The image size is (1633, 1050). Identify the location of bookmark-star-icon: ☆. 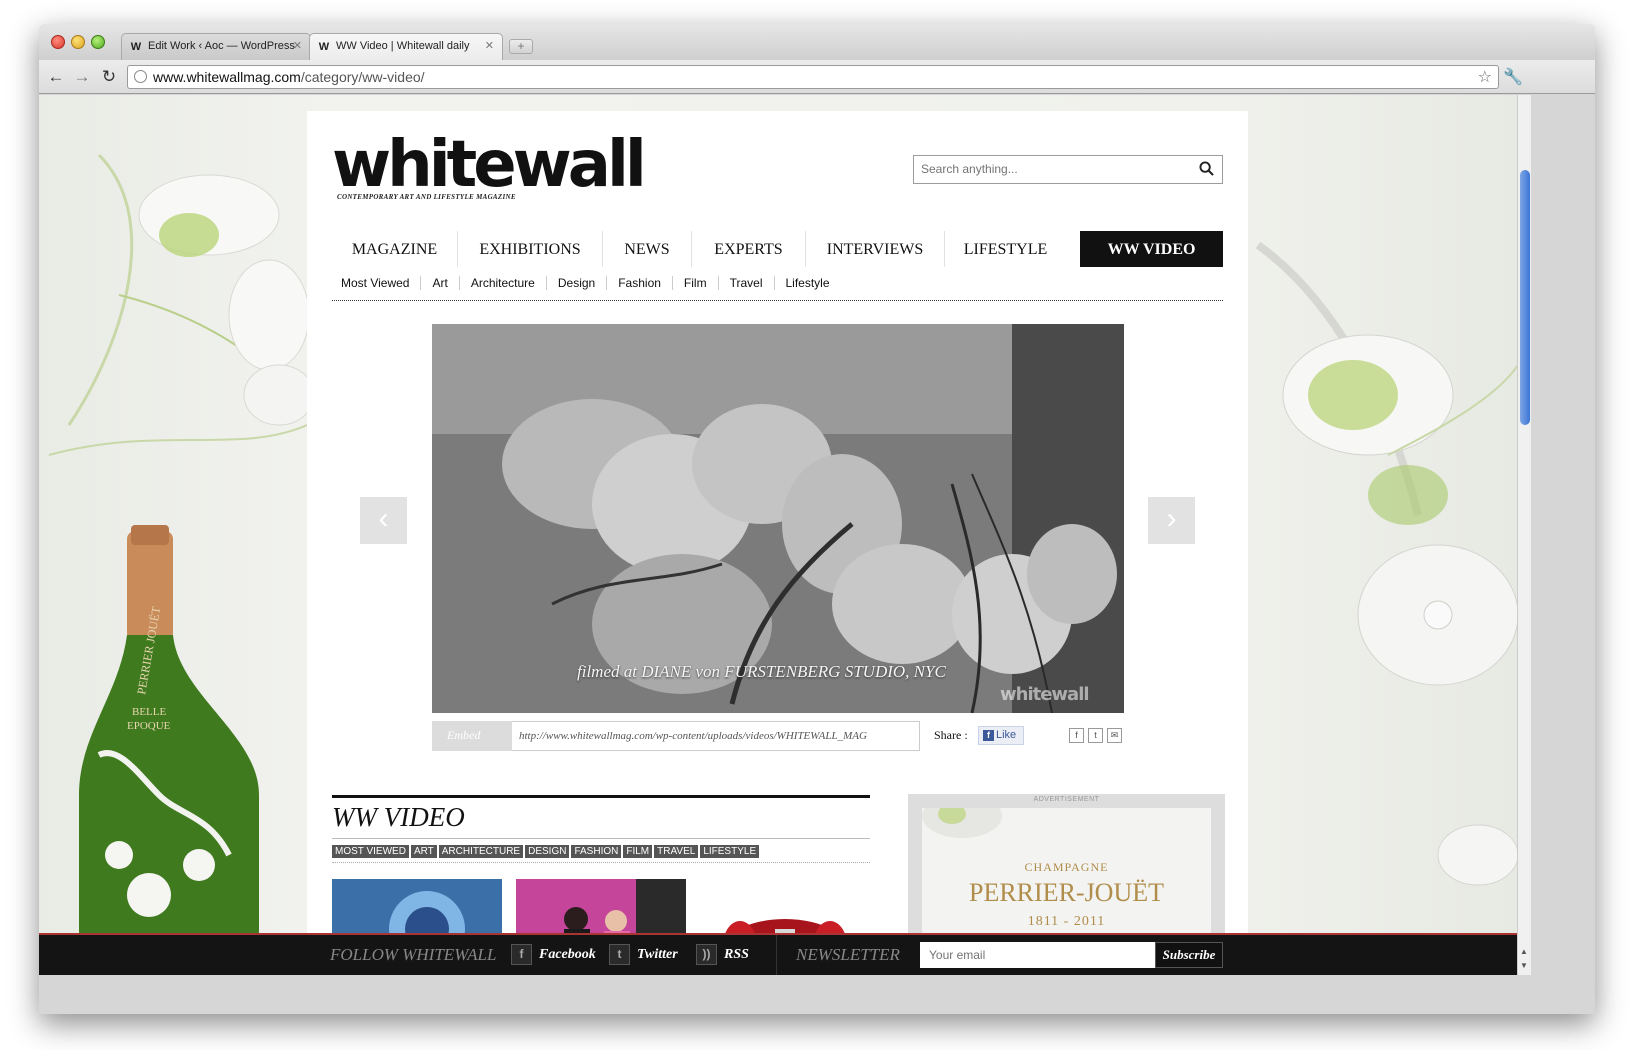
(1485, 77).